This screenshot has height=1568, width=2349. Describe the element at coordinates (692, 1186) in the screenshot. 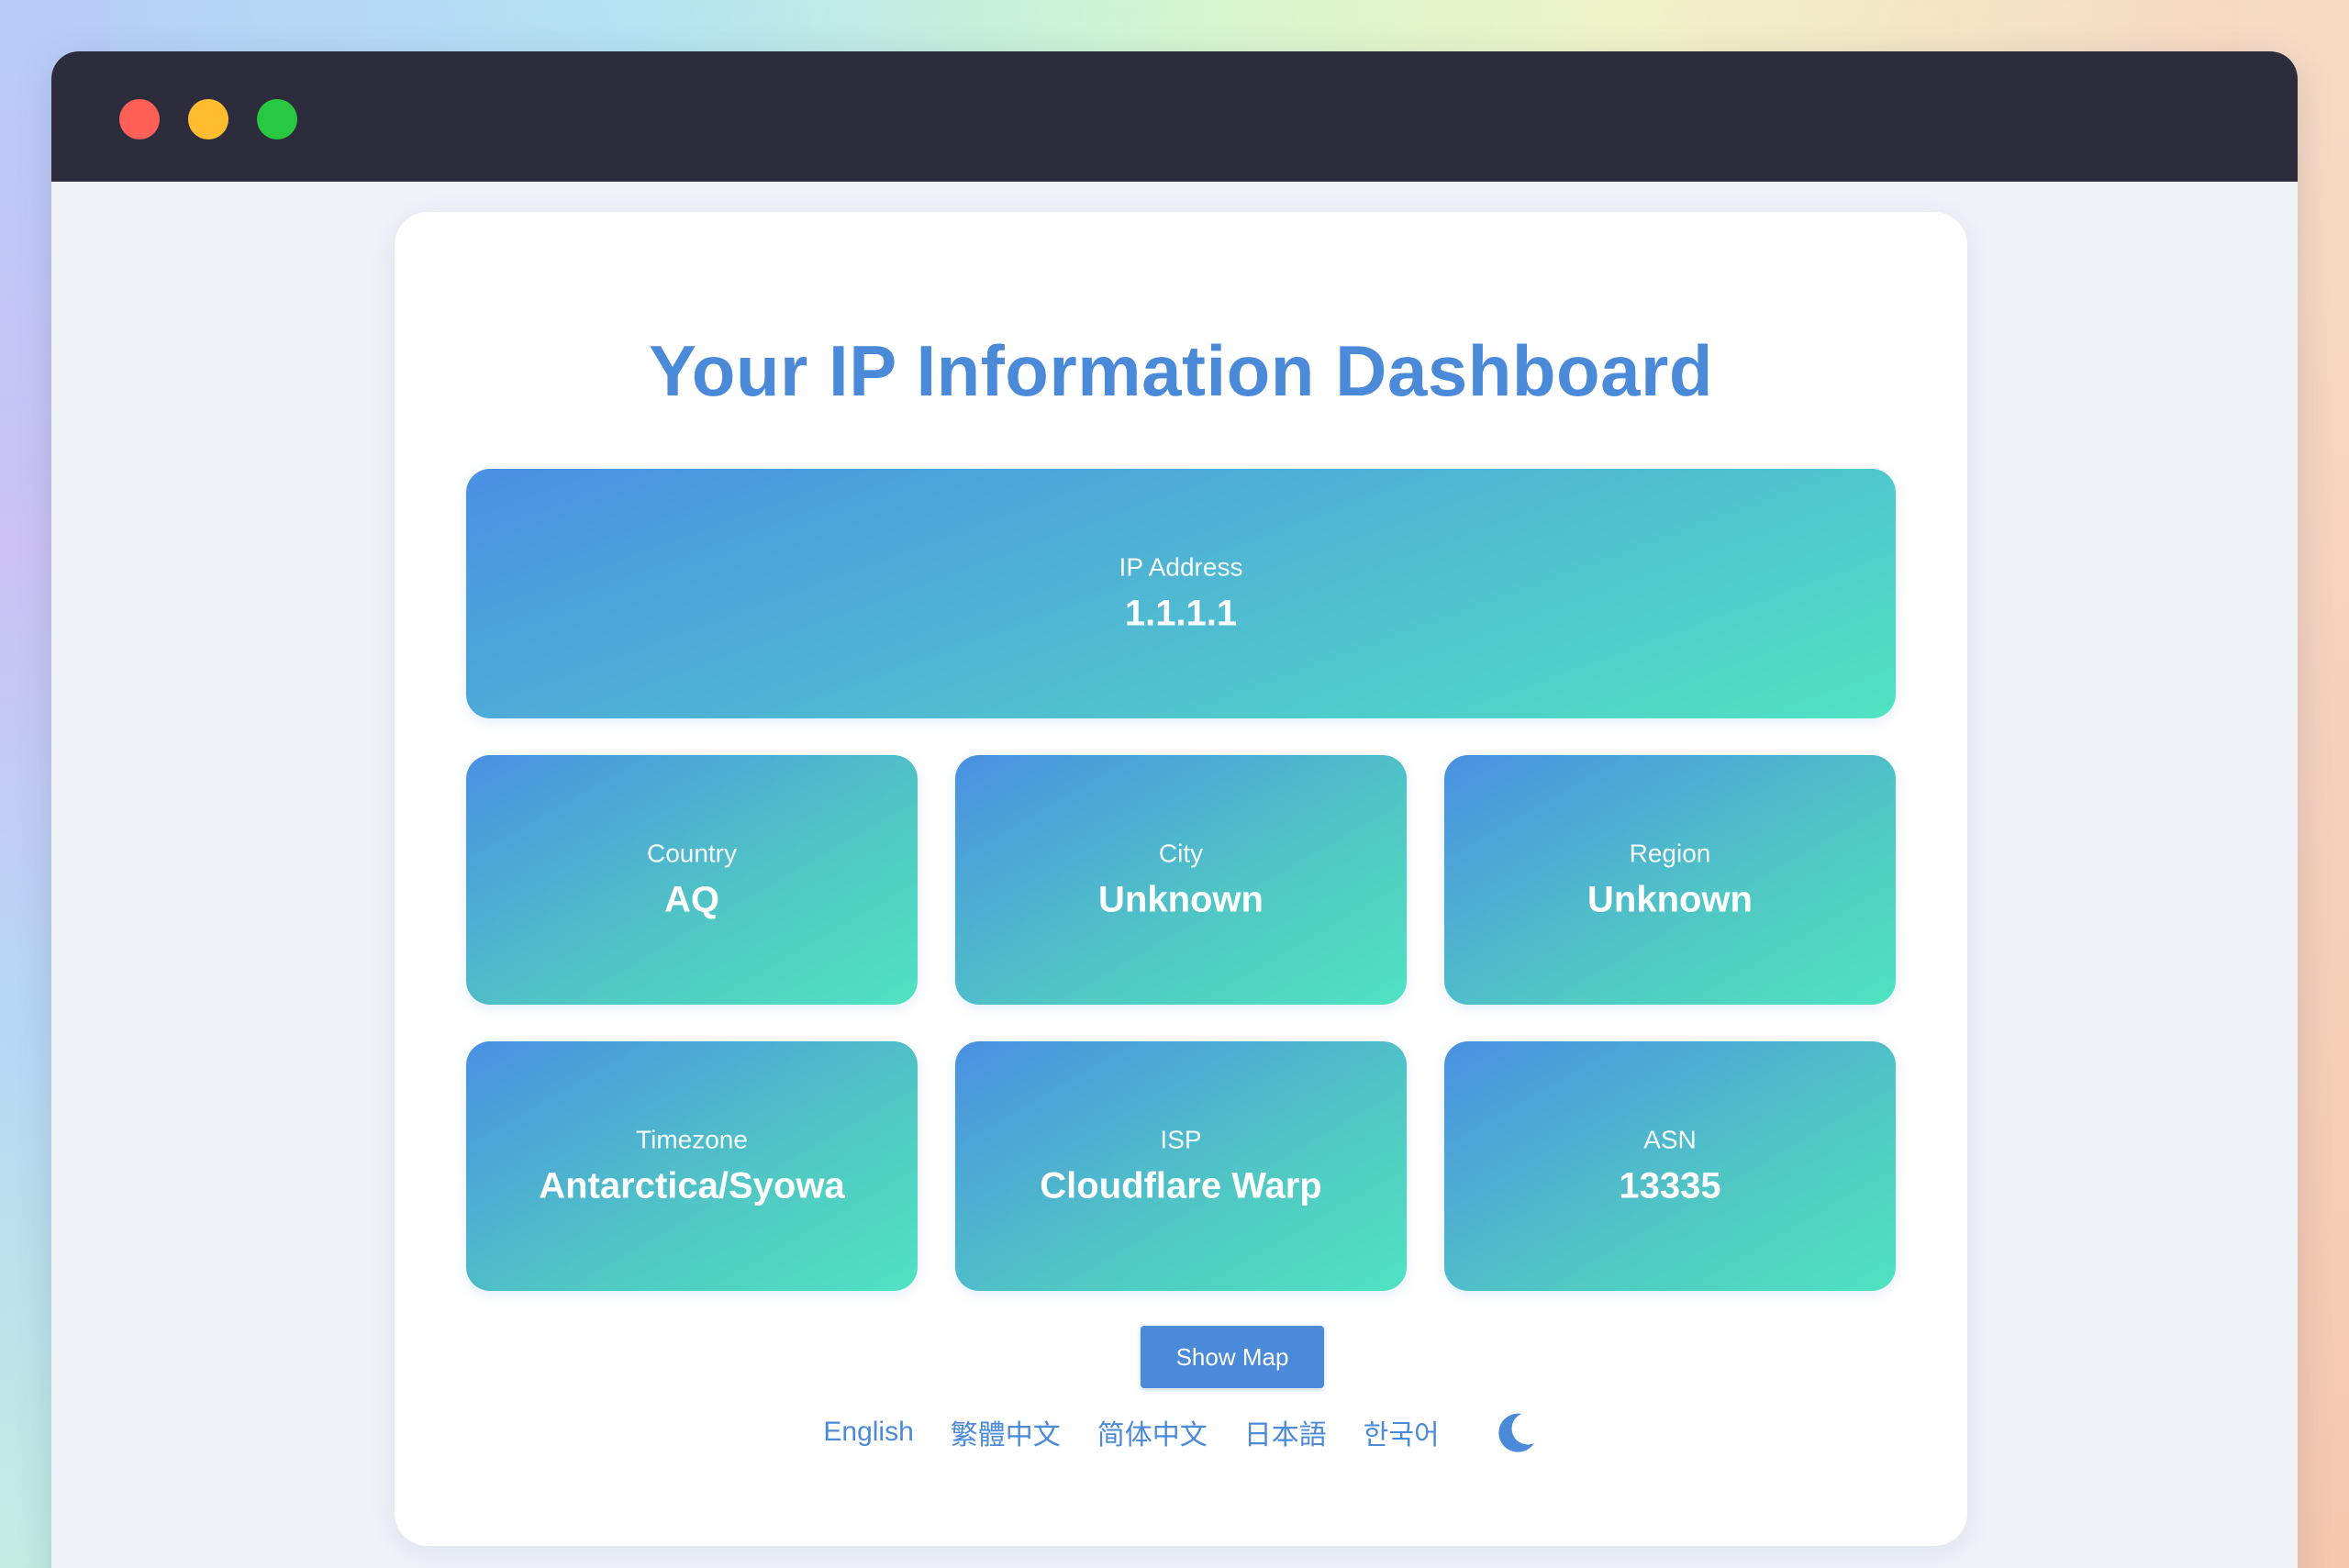

I see `timezone-value: Antarctica/Syowa` at that location.